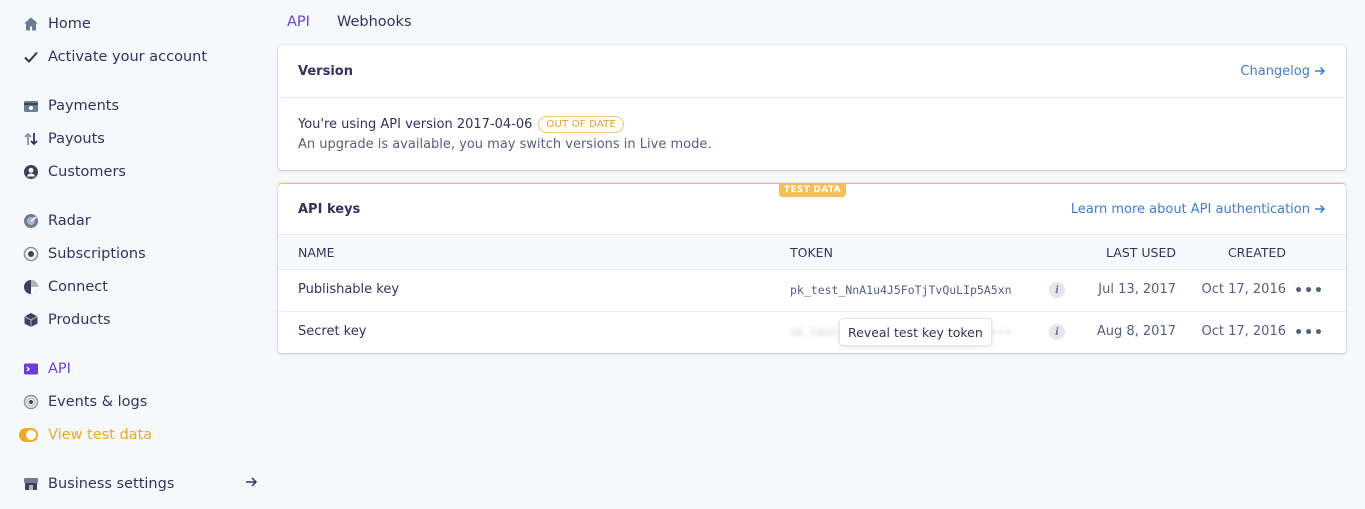  What do you see at coordinates (1136, 331) in the screenshot?
I see `last-used-date: Aug 8, 2017` at bounding box center [1136, 331].